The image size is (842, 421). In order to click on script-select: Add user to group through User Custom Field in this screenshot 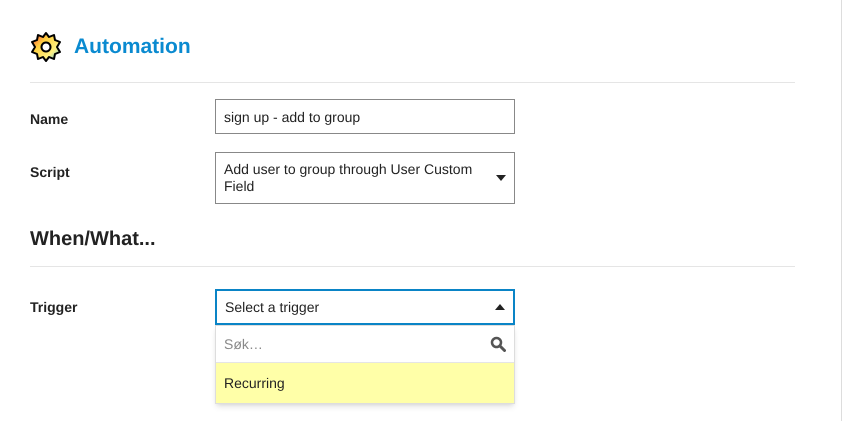, I will do `click(365, 178)`.